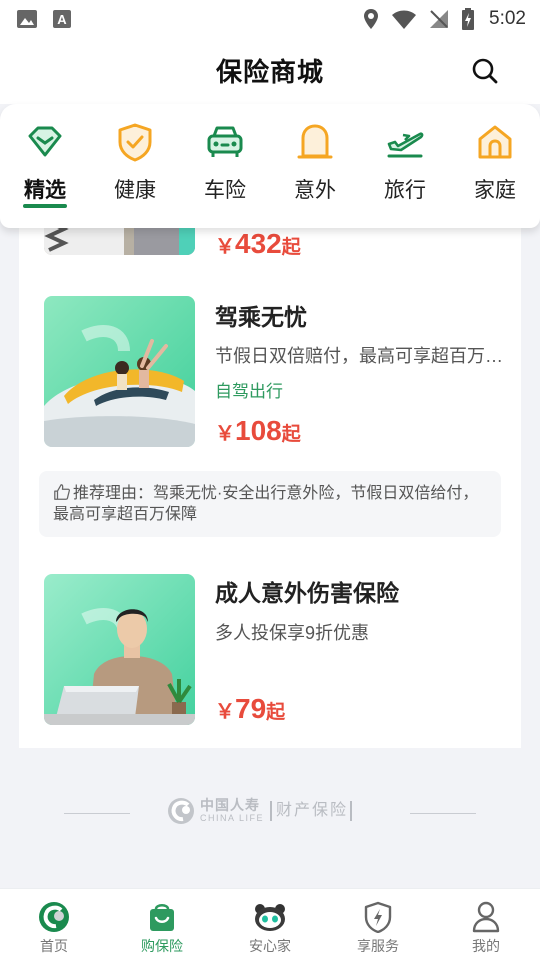 The width and height of the screenshot is (540, 960). Describe the element at coordinates (378, 917) in the screenshot. I see `shield-bolt-icon` at that location.